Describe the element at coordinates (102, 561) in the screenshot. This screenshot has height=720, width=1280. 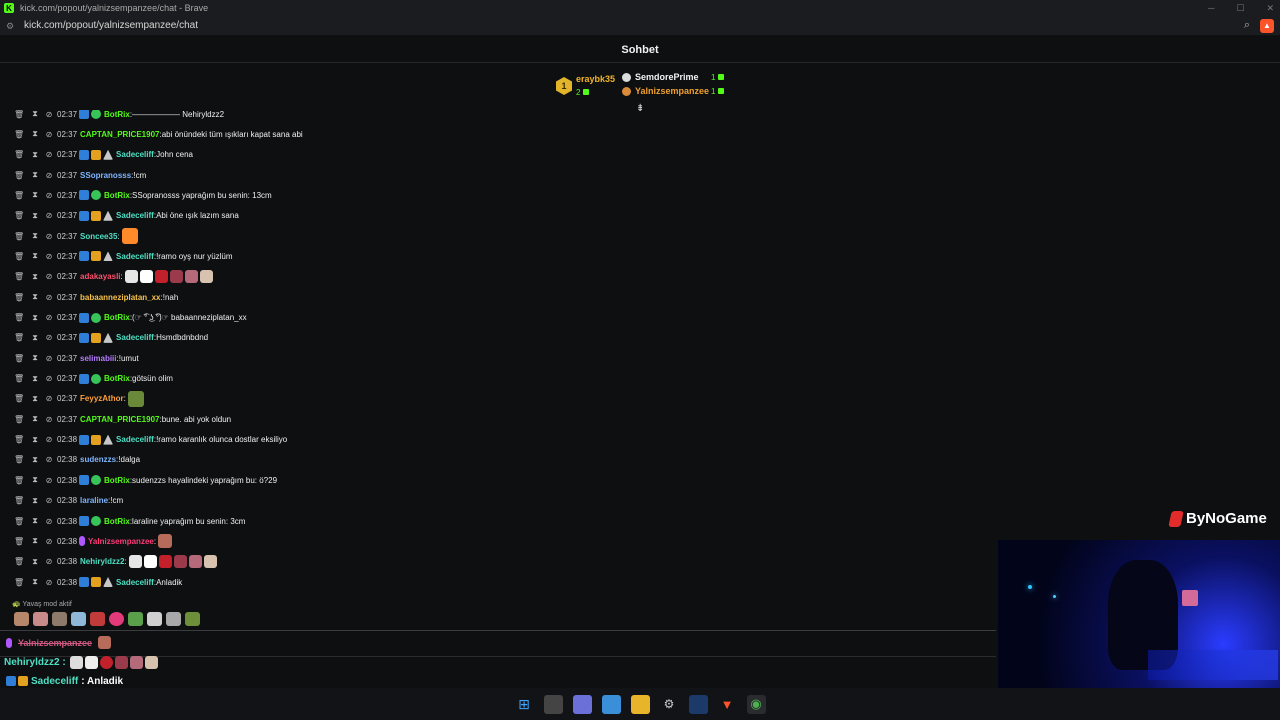
I see `message-username: Nehiryldzz2` at that location.